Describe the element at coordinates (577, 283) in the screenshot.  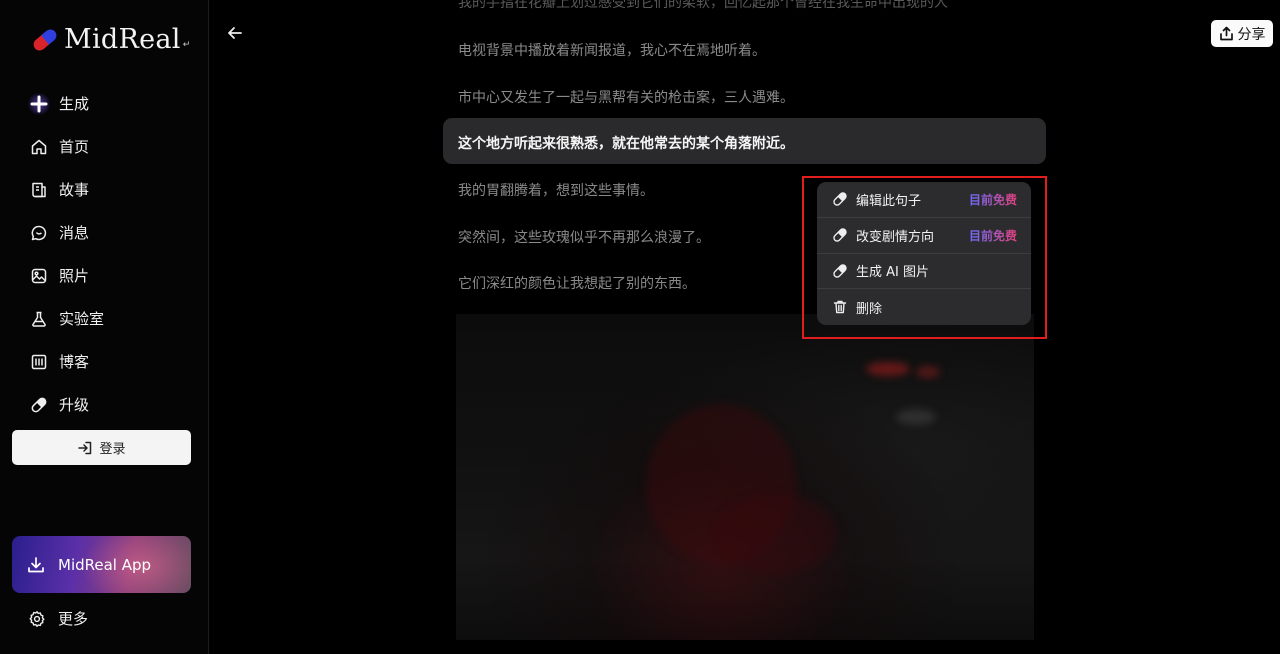
I see `story-line: 它们深红的颜色让我想起了别的东西。` at that location.